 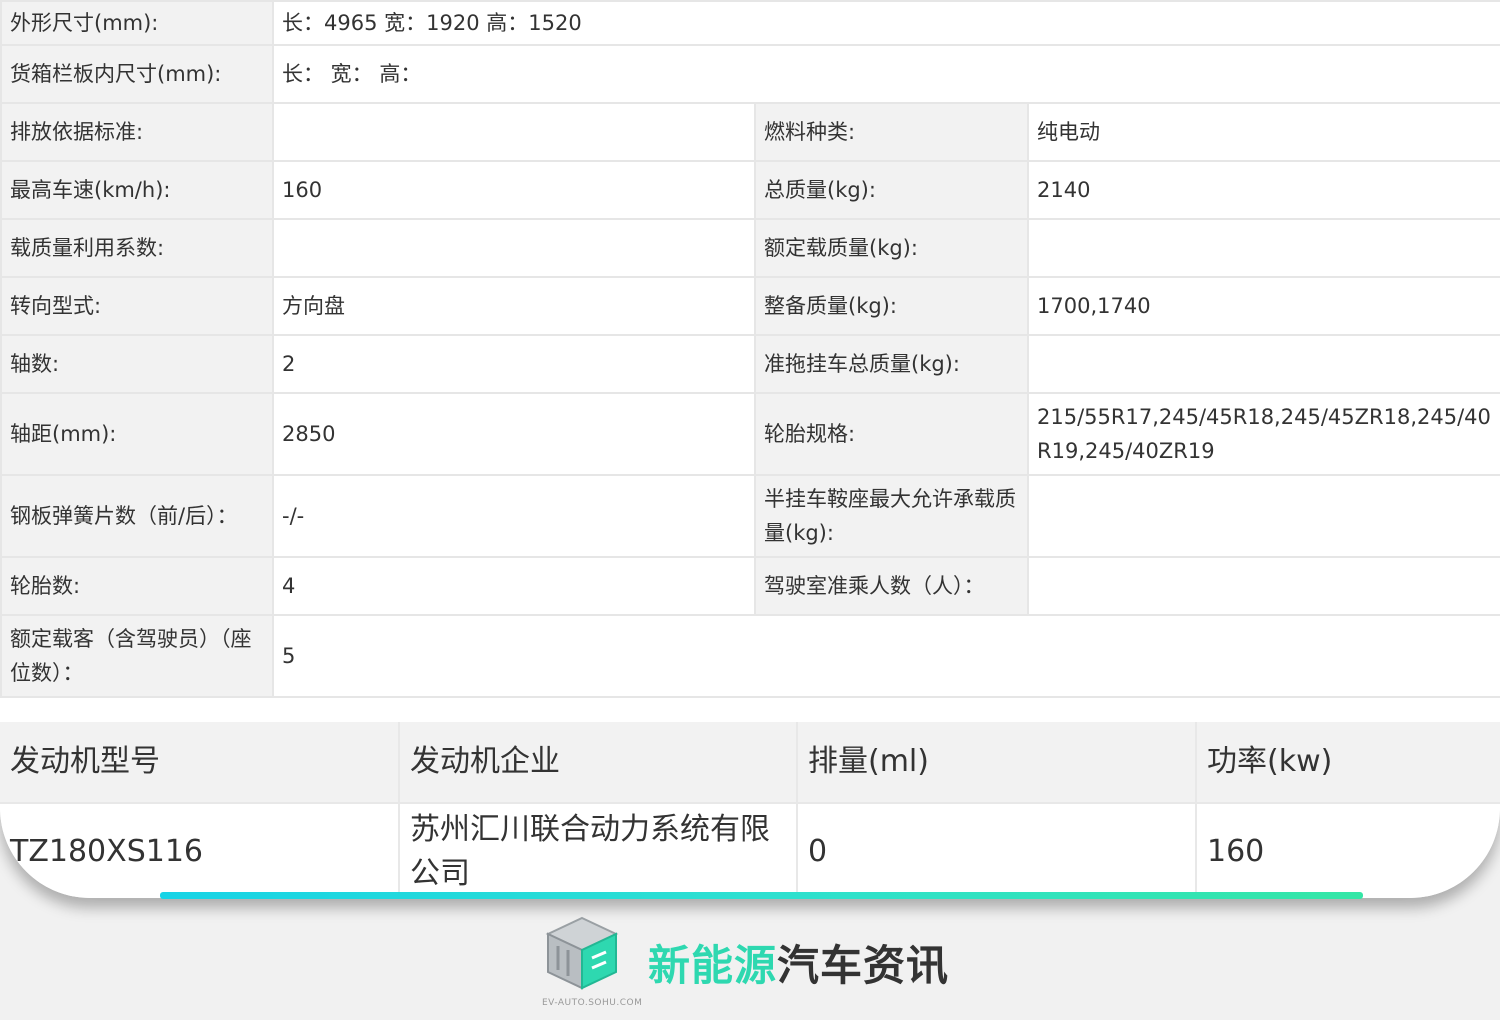 I want to click on table-row: 载质量利用系数: 额定载质量(kg):, so click(x=750, y=248).